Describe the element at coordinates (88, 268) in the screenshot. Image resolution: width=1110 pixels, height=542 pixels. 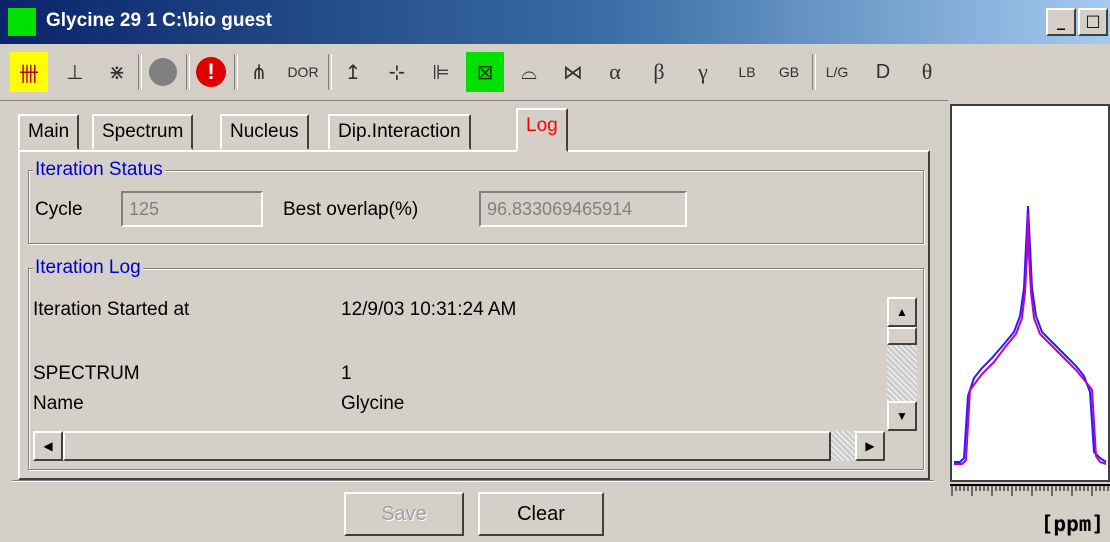
I see `iteration-log-legend: Iteration Log` at that location.